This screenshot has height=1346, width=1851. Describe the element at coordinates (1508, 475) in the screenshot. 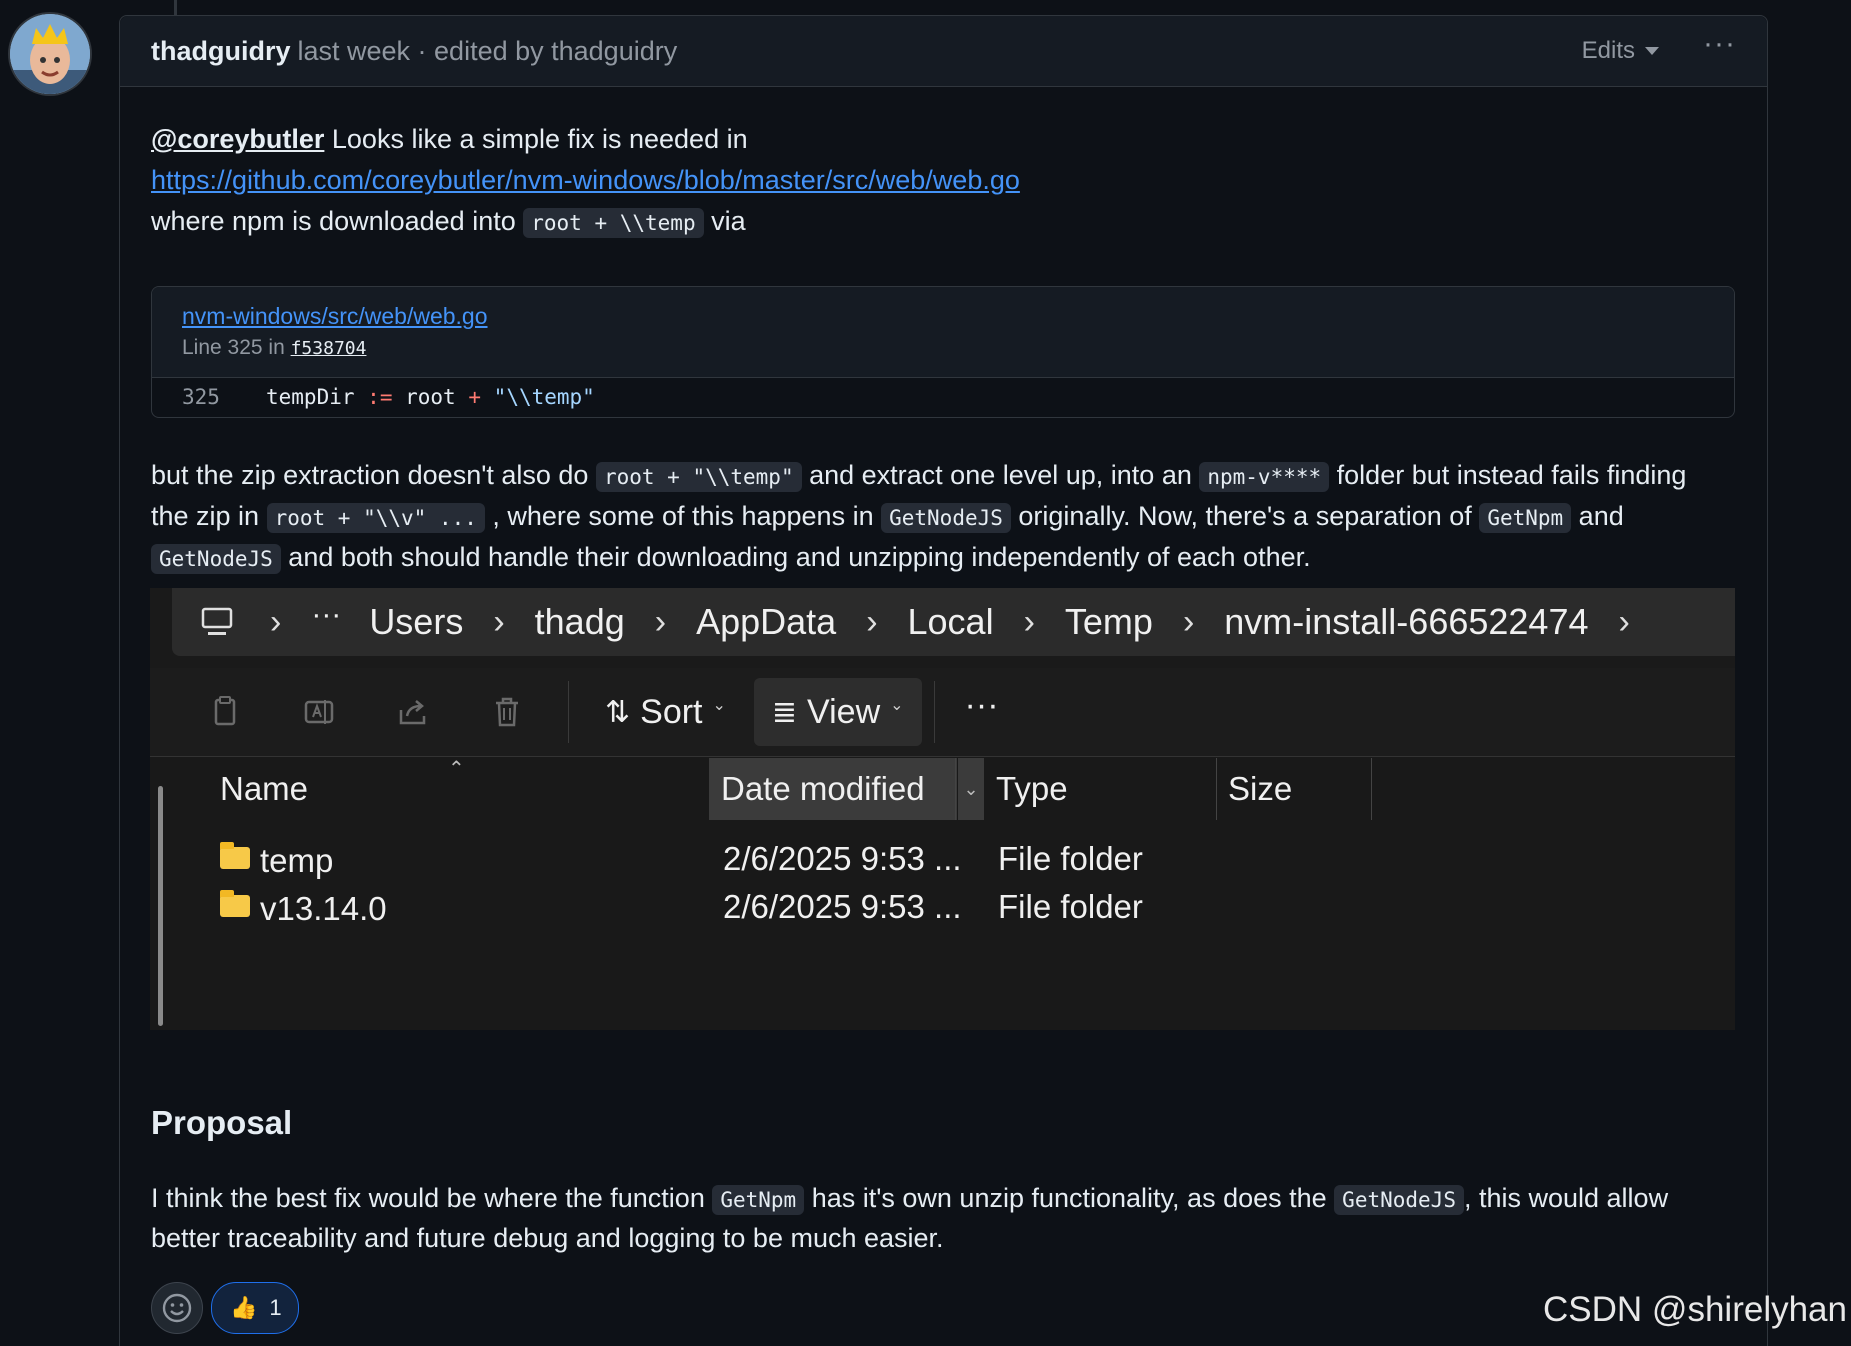

I see `para2-text: folder but instead fails finding` at that location.